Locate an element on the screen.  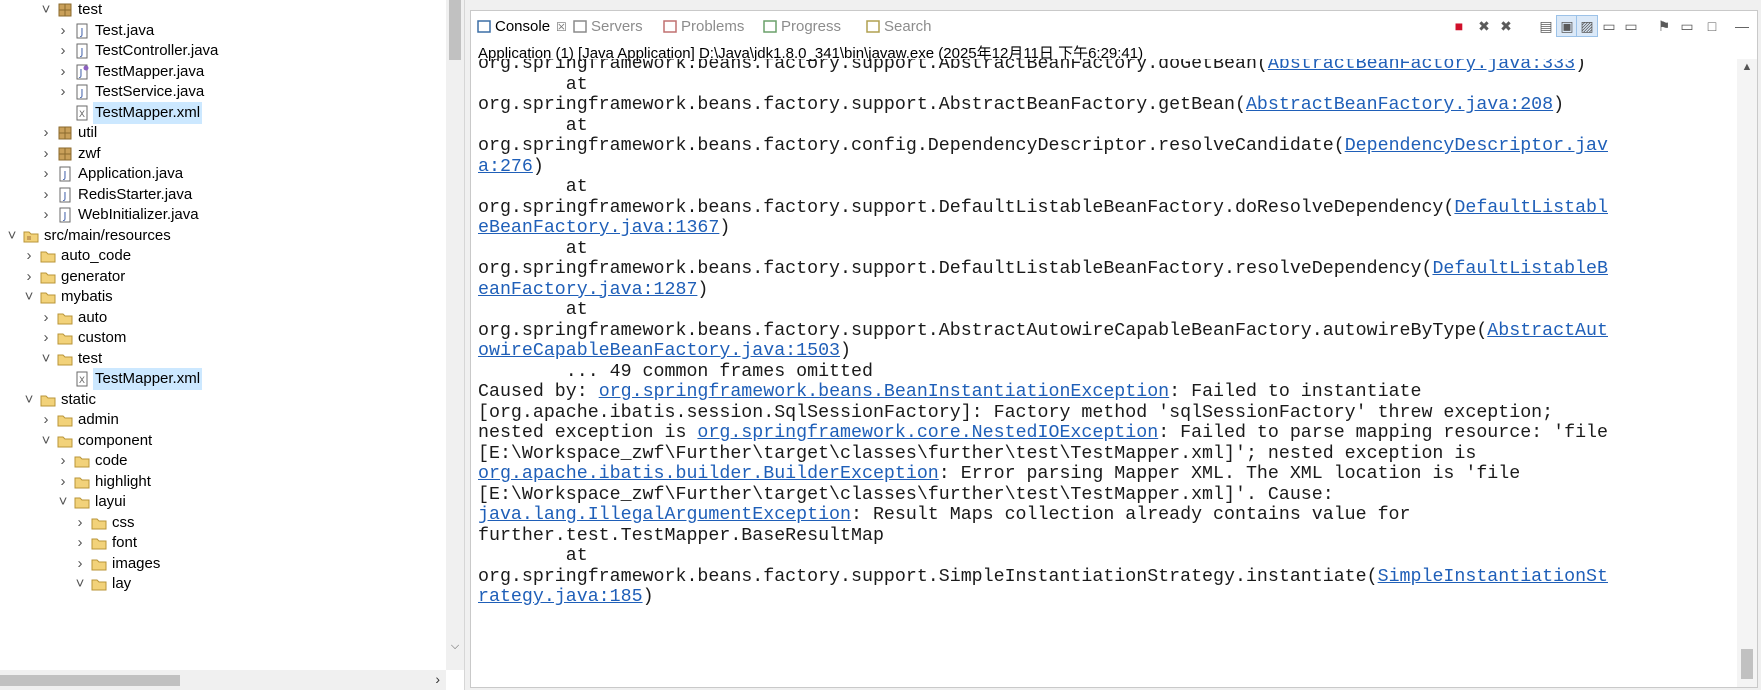
explorer-vertical-scroll-thumb is located at coordinates (455, 30).